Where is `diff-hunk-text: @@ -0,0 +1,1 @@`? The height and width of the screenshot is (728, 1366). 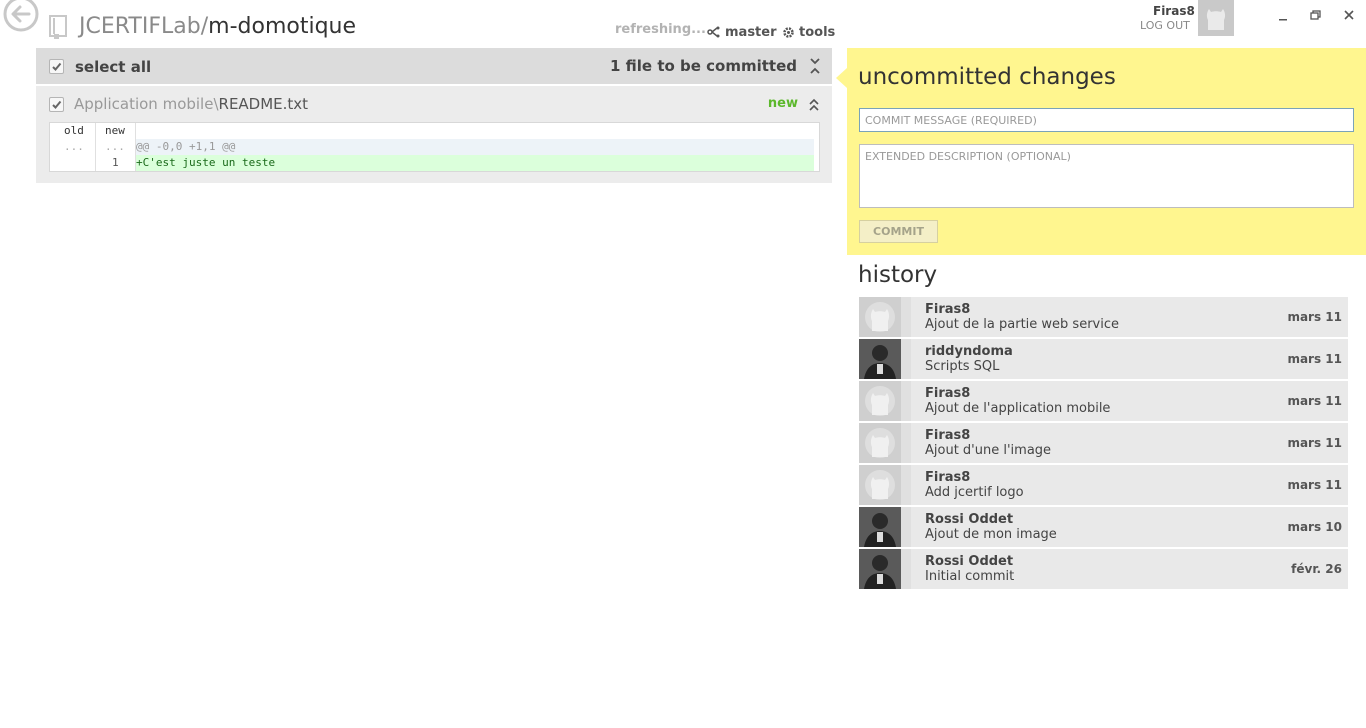 diff-hunk-text: @@ -0,0 +1,1 @@ is located at coordinates (186, 146).